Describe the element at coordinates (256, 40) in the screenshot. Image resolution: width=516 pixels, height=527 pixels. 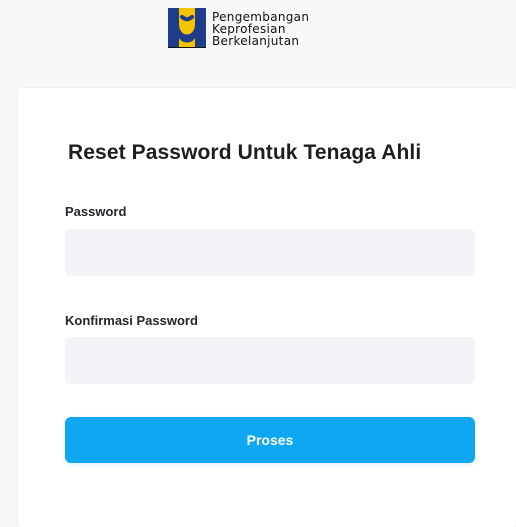
I see `brand-line-3: Berkelanjutan` at that location.